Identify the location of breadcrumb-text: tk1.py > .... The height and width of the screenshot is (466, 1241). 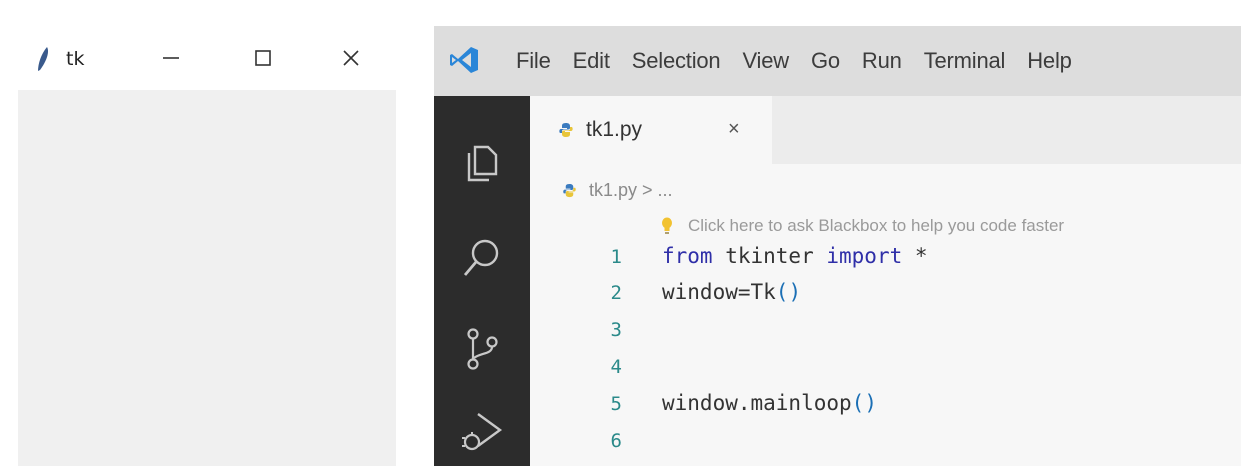
(631, 189).